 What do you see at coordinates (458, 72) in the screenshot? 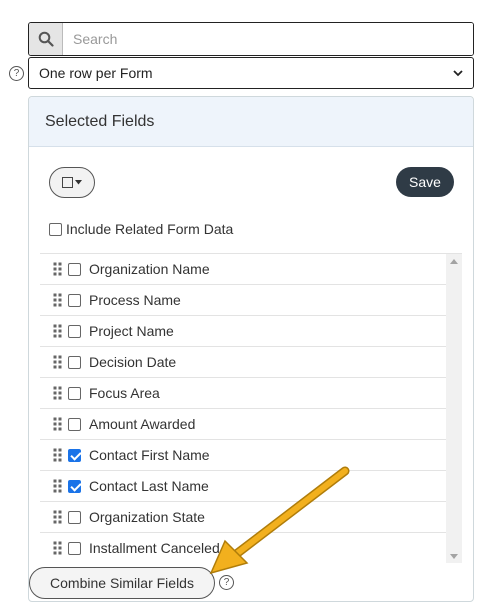
I see `chevron-down-icon` at bounding box center [458, 72].